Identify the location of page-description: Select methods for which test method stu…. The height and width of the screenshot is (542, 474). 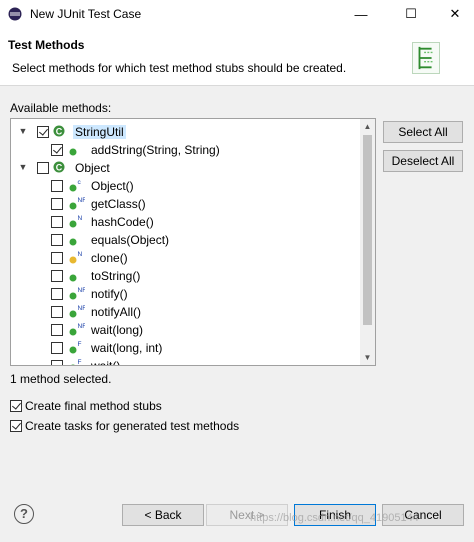
(179, 68).